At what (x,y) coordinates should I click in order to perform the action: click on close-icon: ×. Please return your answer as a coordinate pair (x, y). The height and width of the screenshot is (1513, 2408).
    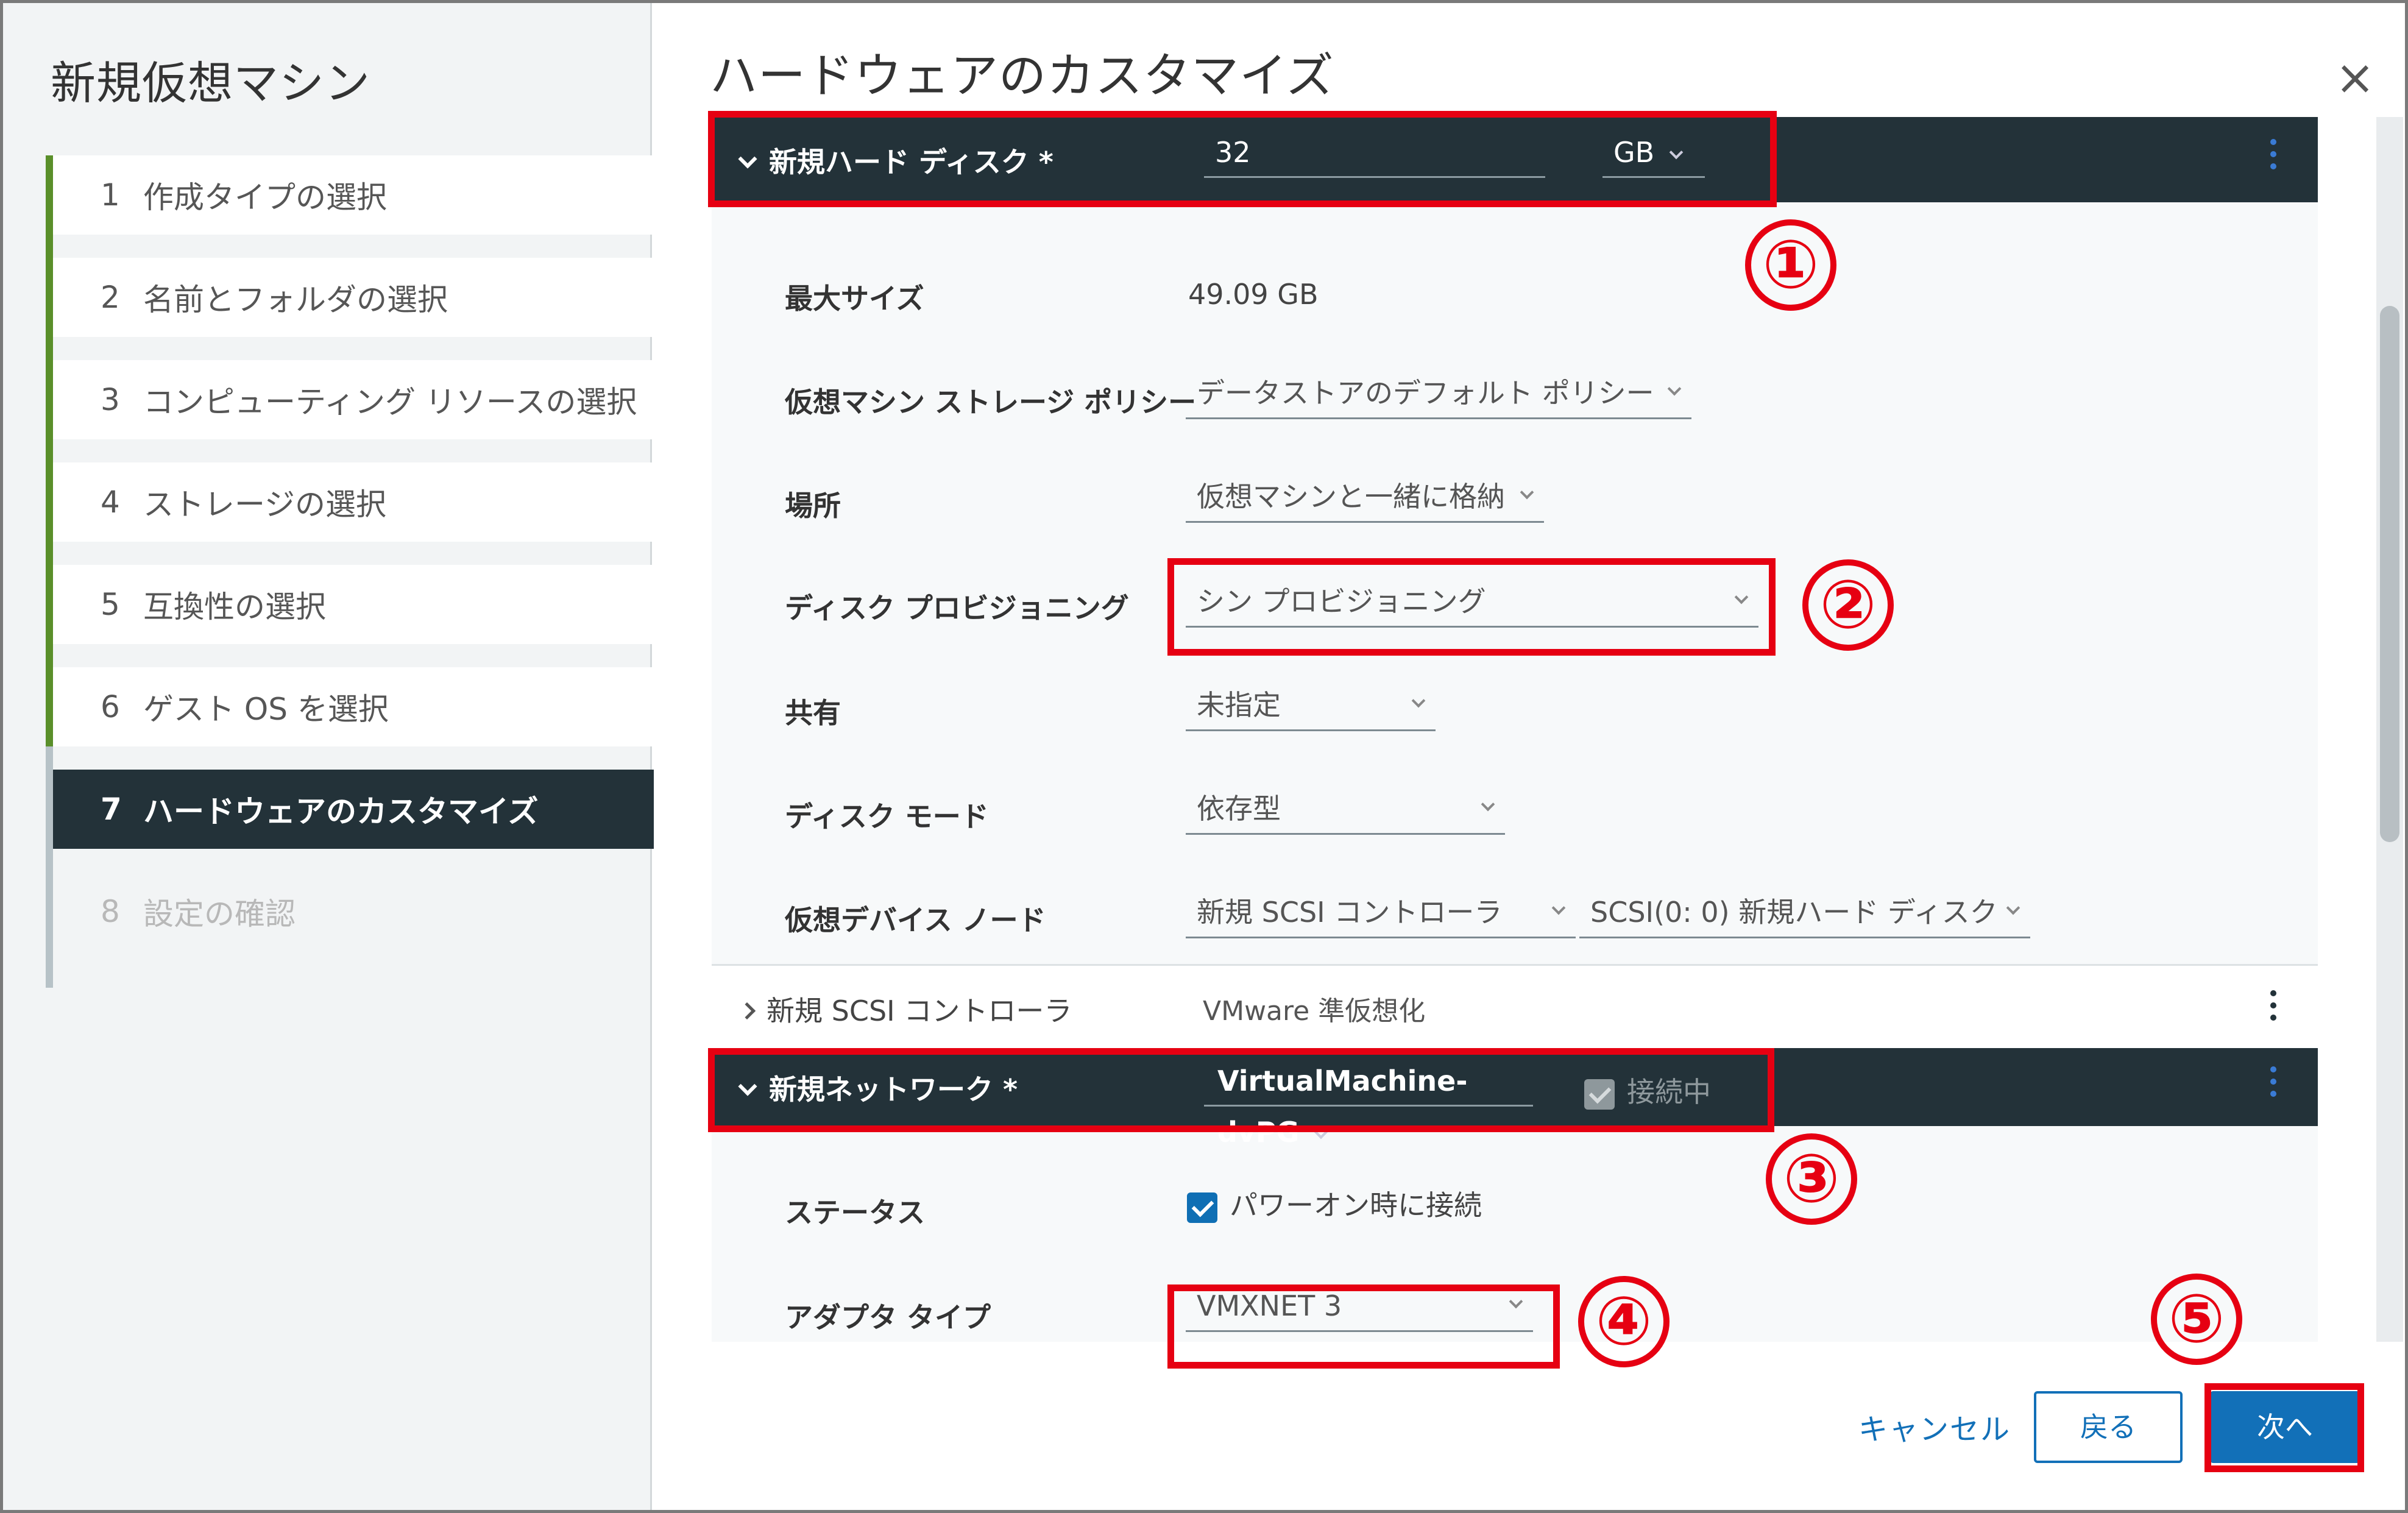
    Looking at the image, I should click on (2355, 78).